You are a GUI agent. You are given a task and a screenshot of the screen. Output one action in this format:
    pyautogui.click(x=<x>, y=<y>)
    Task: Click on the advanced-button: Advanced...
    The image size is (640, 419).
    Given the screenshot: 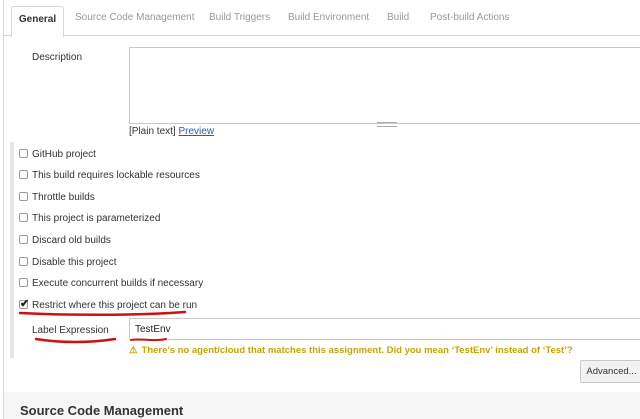 What is the action you would take?
    pyautogui.click(x=610, y=371)
    